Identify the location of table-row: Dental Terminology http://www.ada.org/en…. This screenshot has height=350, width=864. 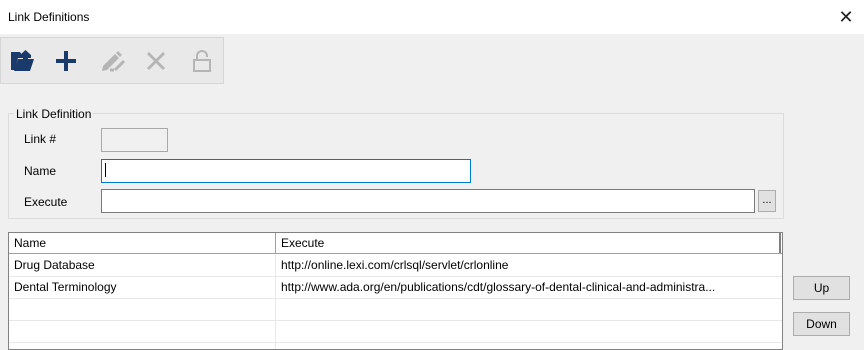
(395, 288).